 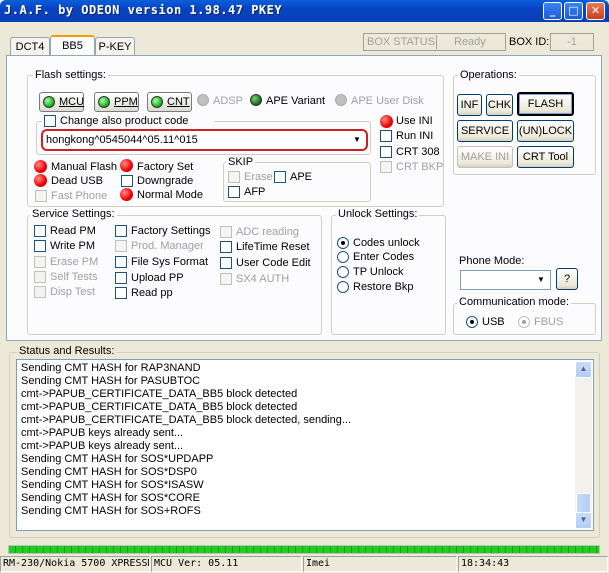 I want to click on service-button: SERVICE, so click(x=485, y=131).